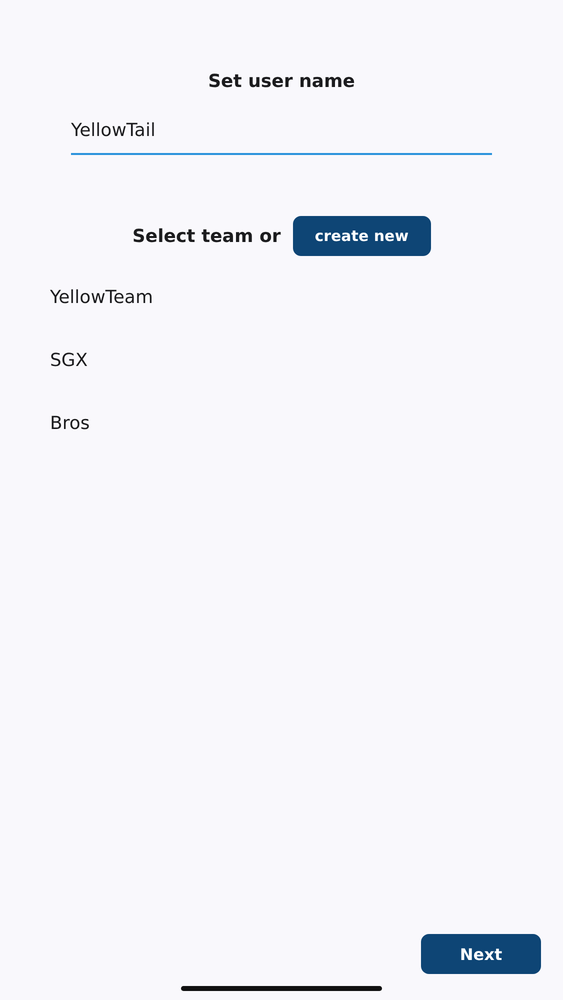  What do you see at coordinates (361, 236) in the screenshot?
I see `create-new-button: create new` at bounding box center [361, 236].